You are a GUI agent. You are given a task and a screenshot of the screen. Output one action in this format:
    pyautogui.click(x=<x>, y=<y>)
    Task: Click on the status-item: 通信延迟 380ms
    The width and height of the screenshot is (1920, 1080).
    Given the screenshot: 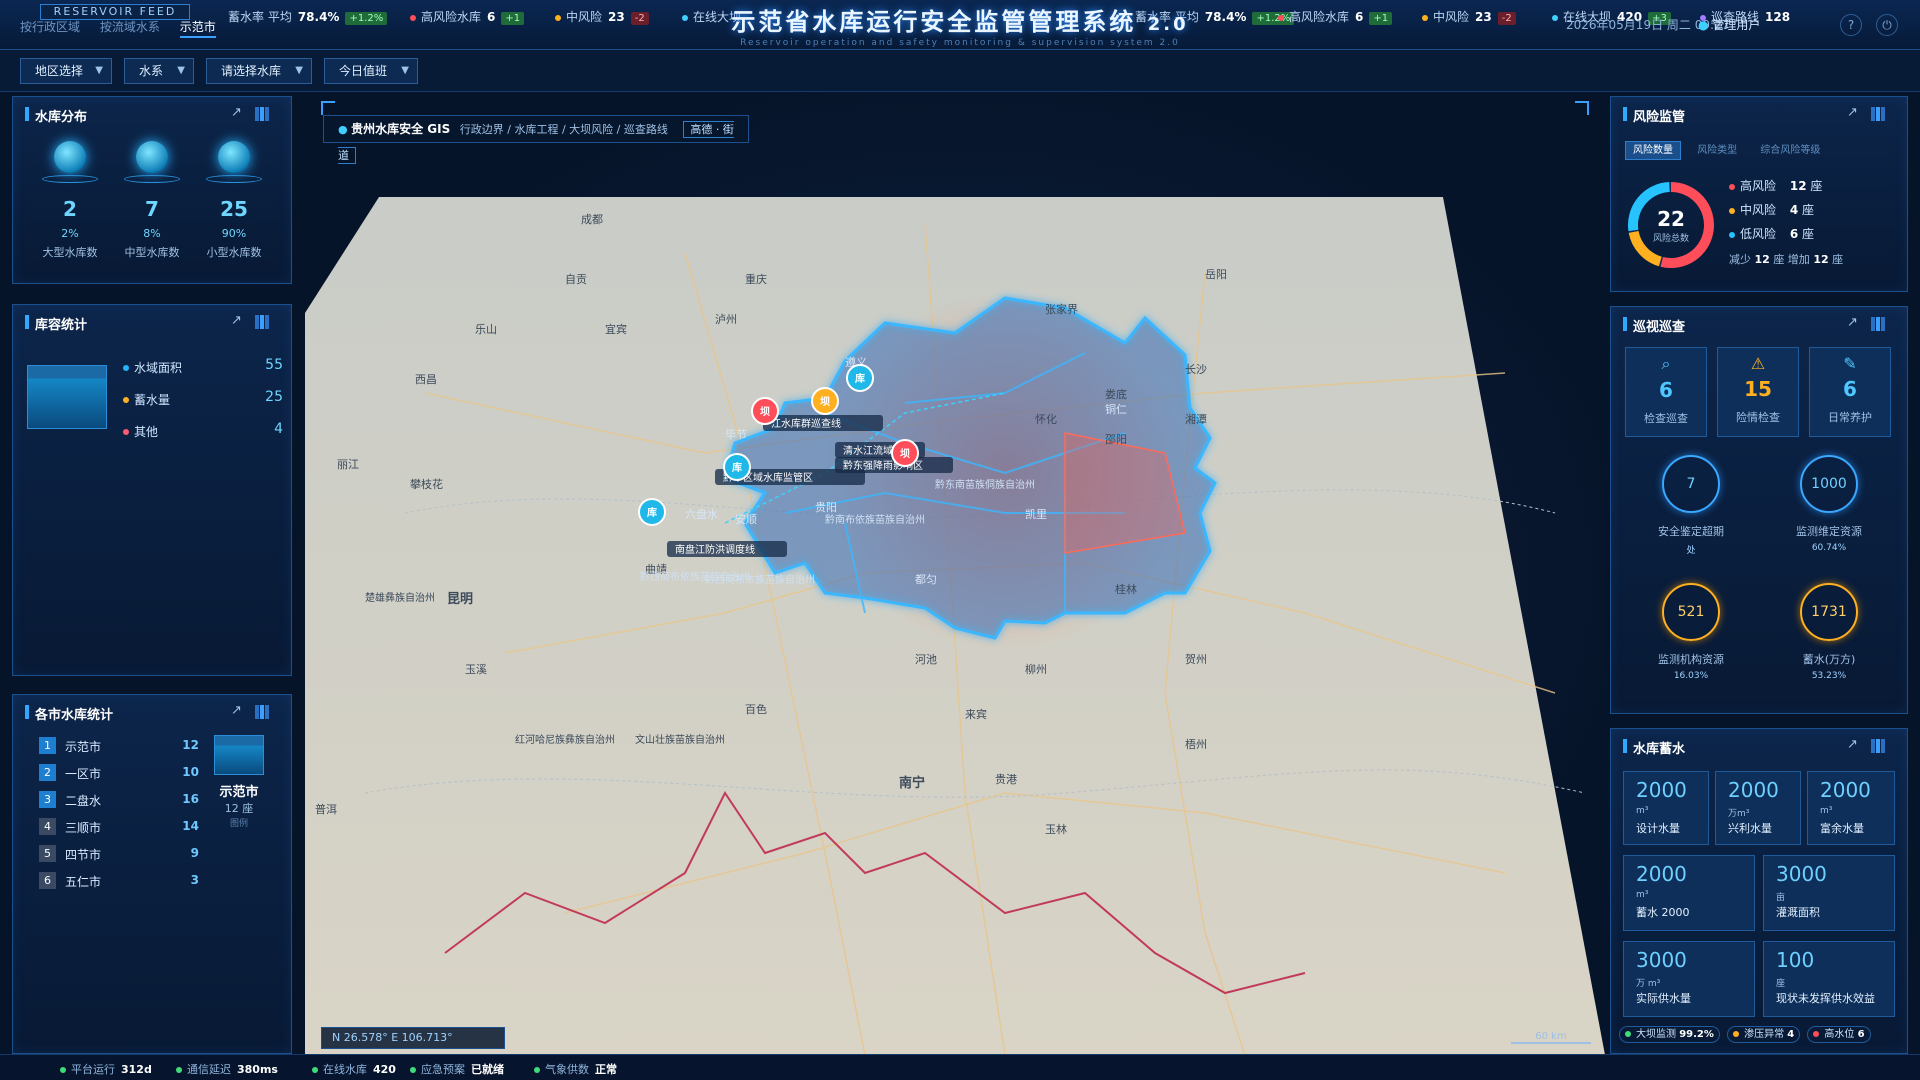 What is the action you would take?
    pyautogui.click(x=227, y=1069)
    